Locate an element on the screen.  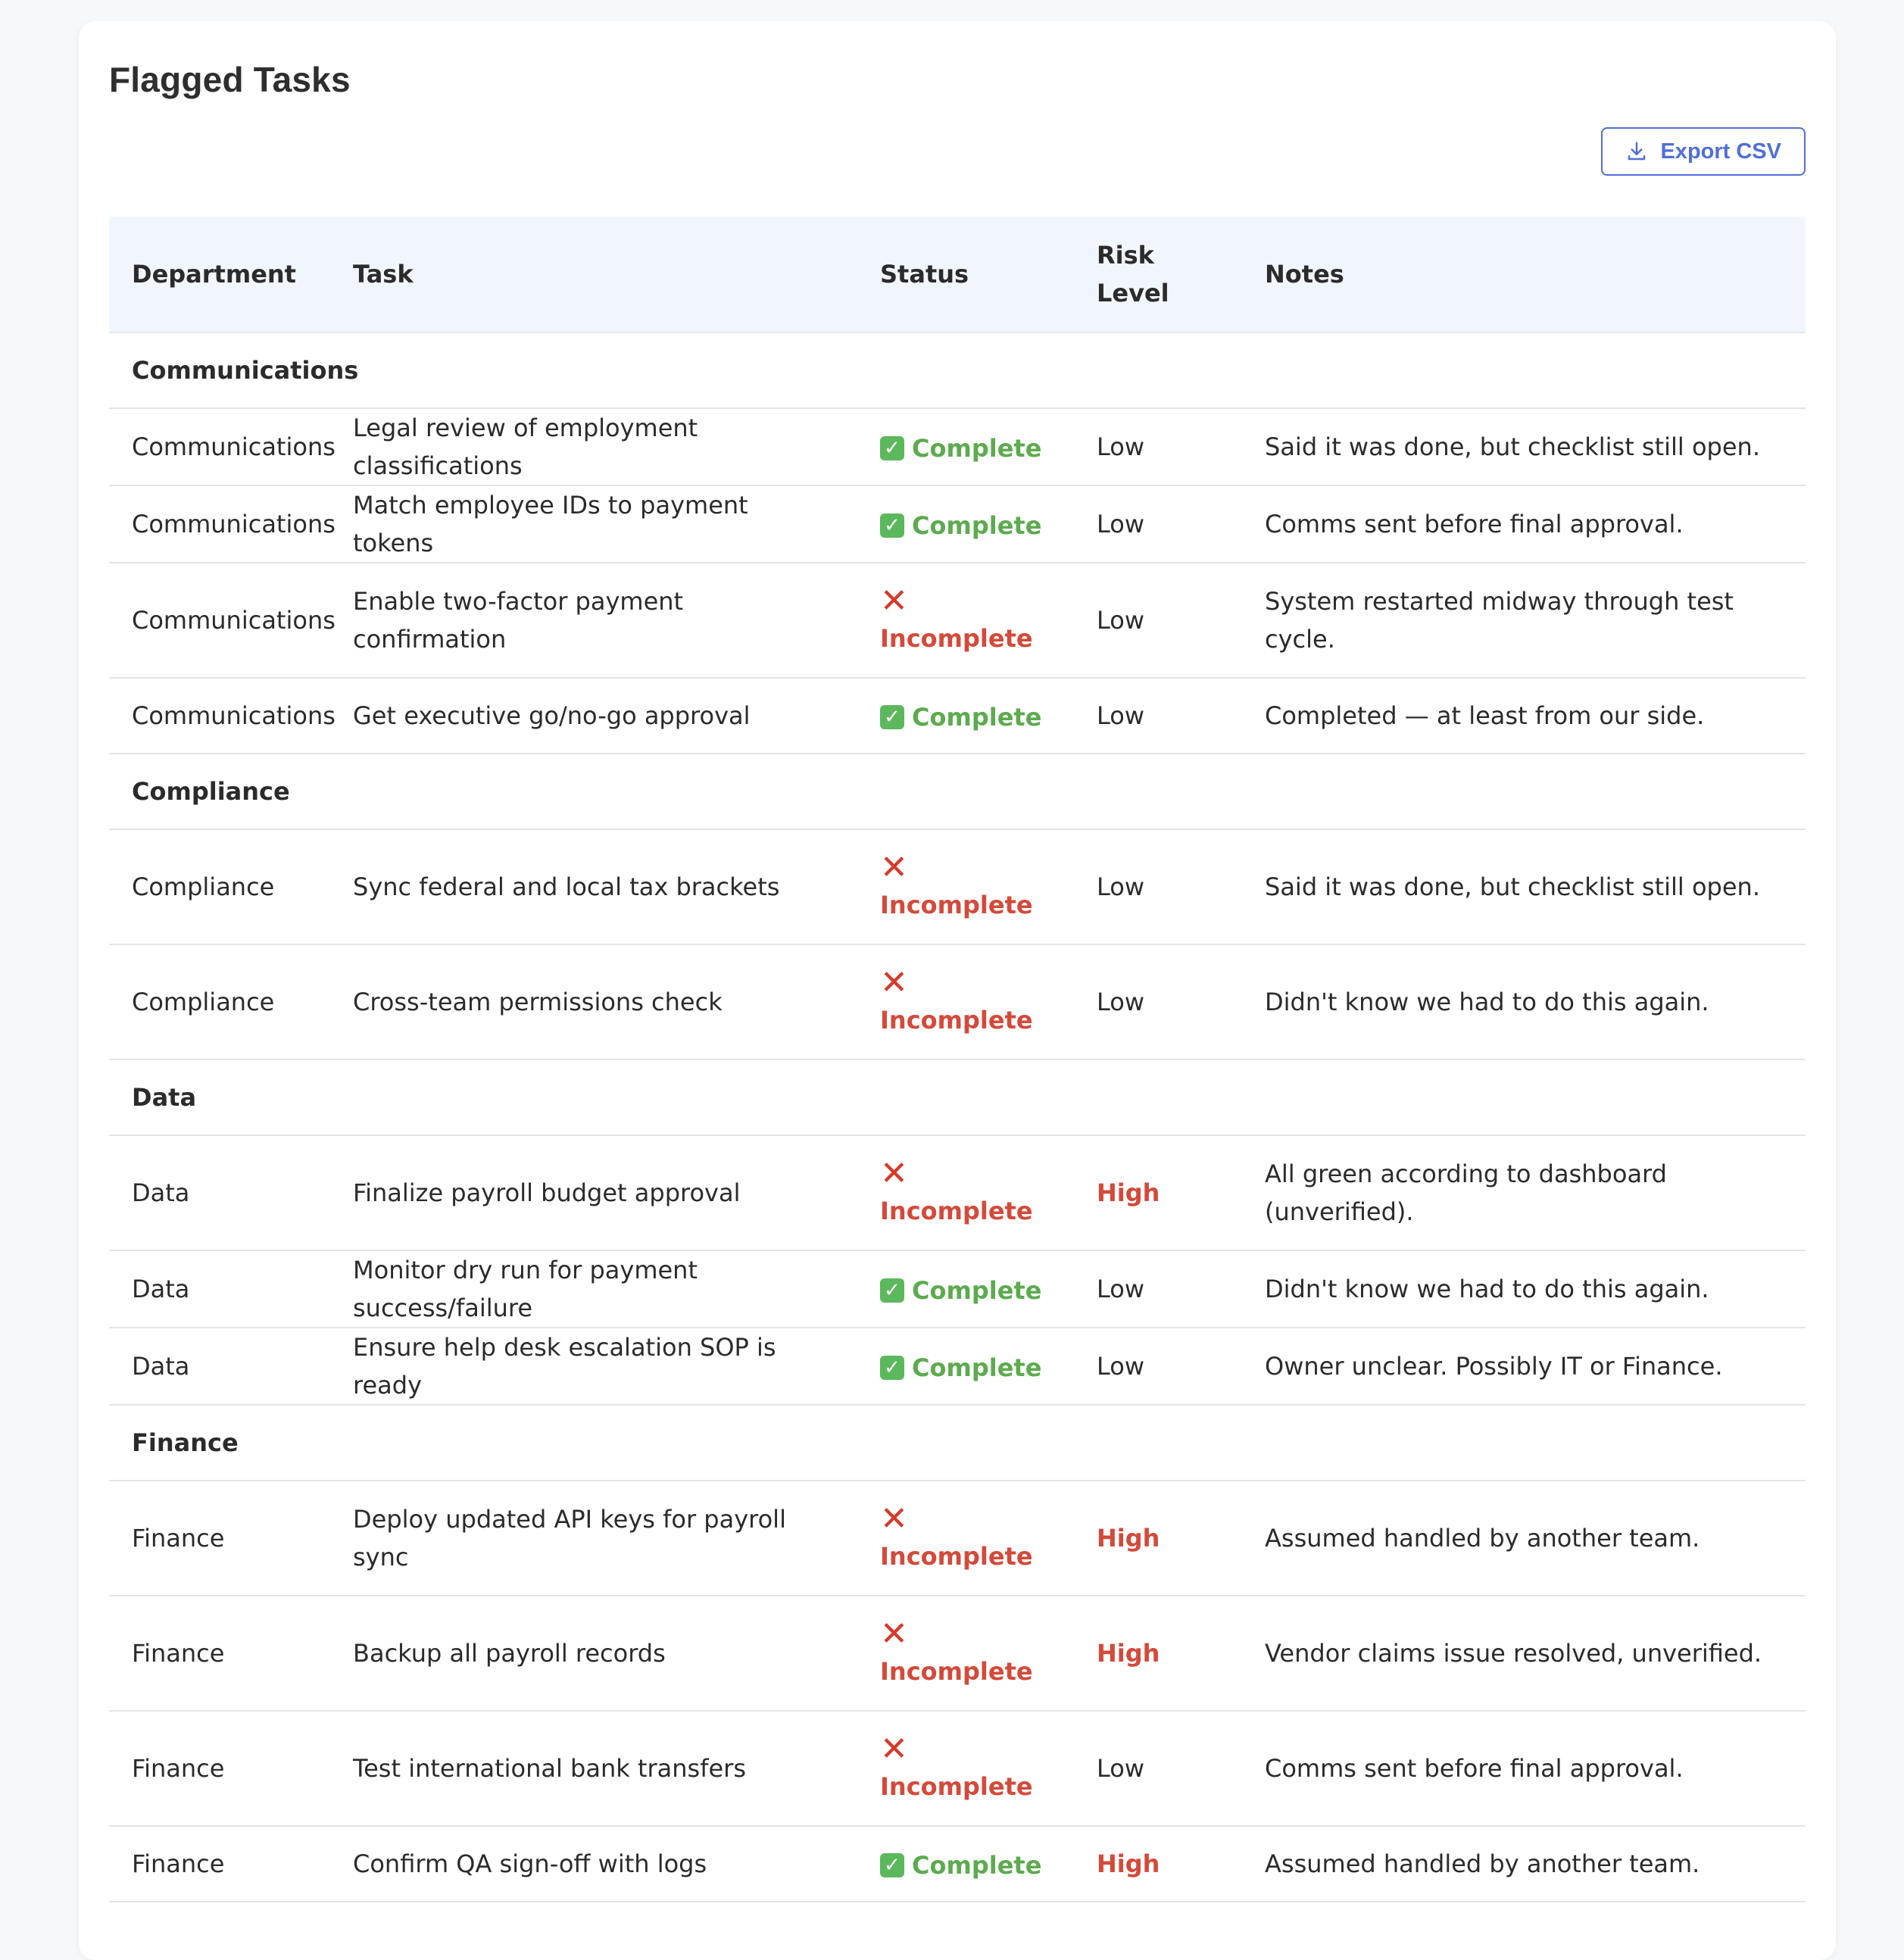
group-row: Data is located at coordinates (957, 1098).